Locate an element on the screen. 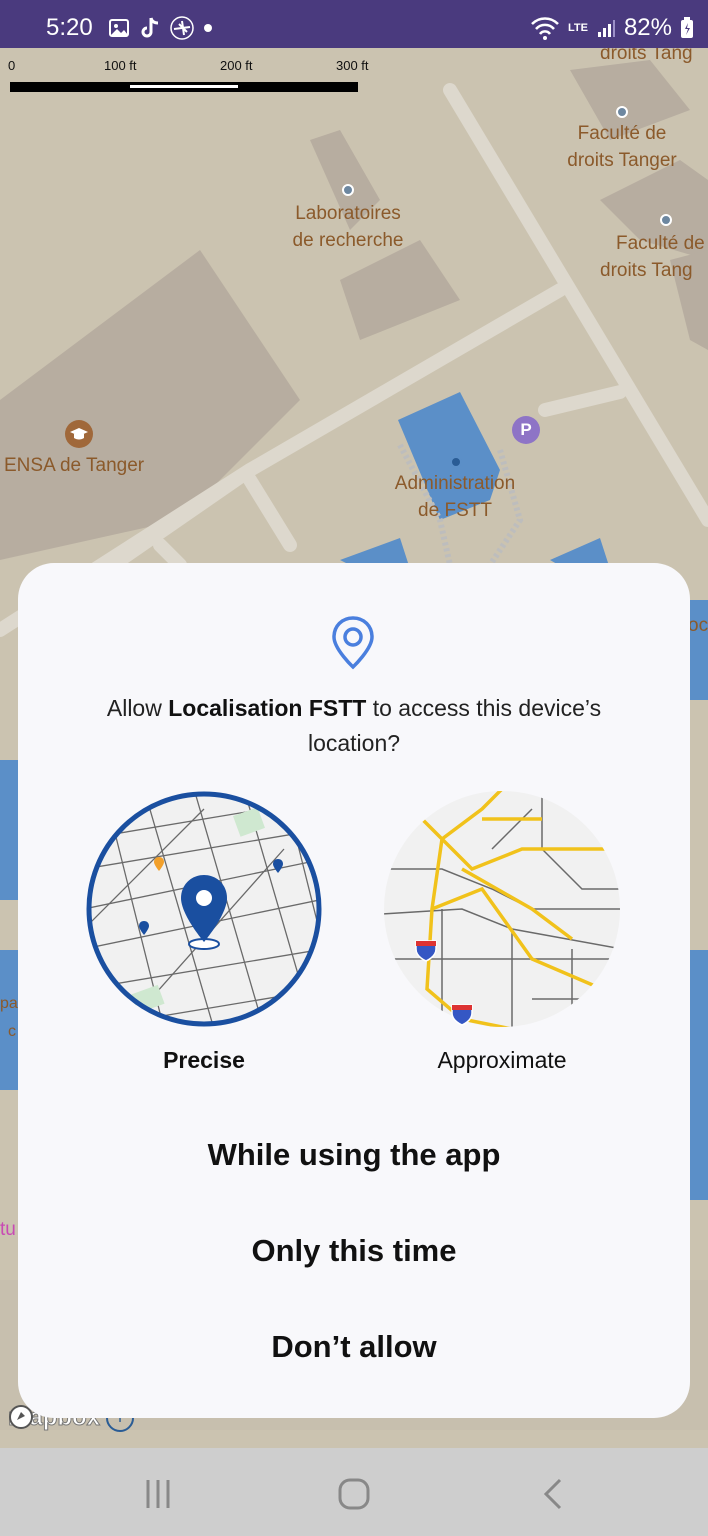 The height and width of the screenshot is (1536, 708). status-right-icons: LTE 82% is located at coordinates (612, 28).